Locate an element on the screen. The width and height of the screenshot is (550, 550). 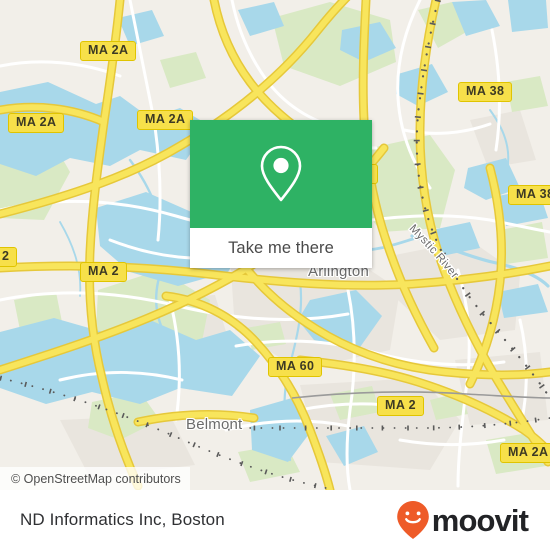
route-shield-2-west-edge: 2 is located at coordinates (9, 257).